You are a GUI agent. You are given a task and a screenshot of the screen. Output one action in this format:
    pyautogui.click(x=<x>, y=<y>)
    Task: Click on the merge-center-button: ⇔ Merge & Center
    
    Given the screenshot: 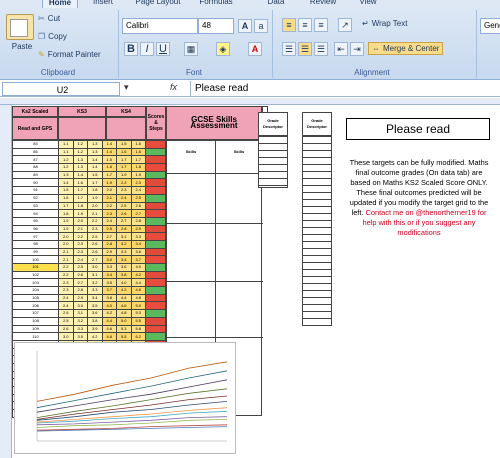 What is the action you would take?
    pyautogui.click(x=406, y=48)
    